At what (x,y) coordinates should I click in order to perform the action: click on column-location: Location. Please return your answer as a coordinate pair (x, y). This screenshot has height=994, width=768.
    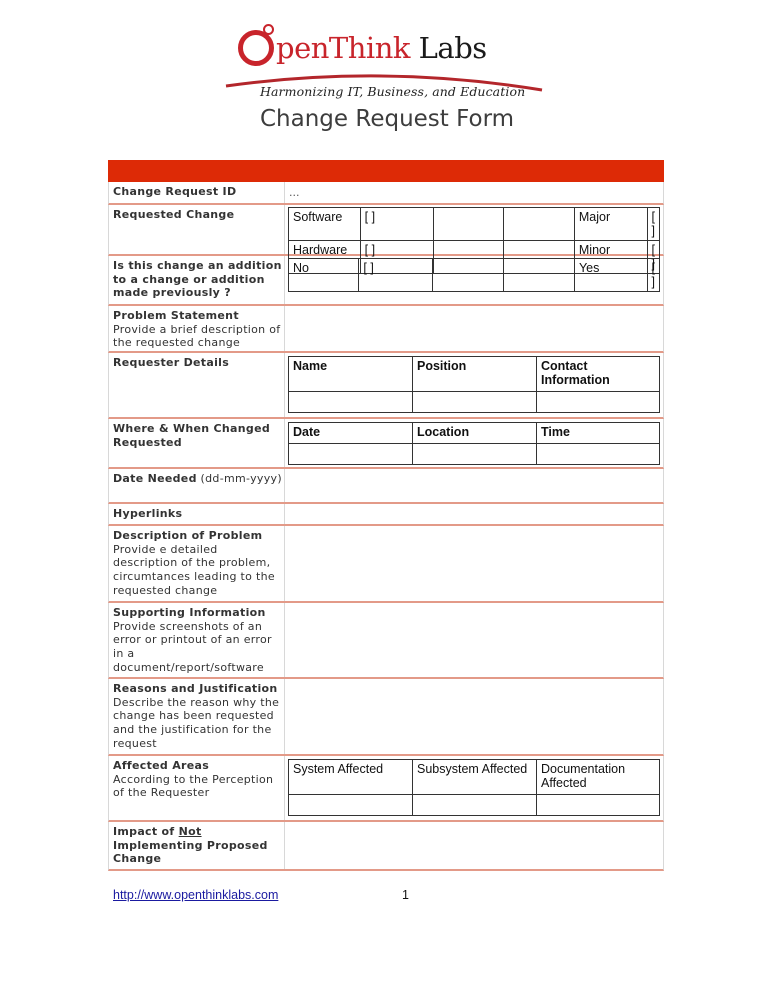
    Looking at the image, I should click on (474, 433).